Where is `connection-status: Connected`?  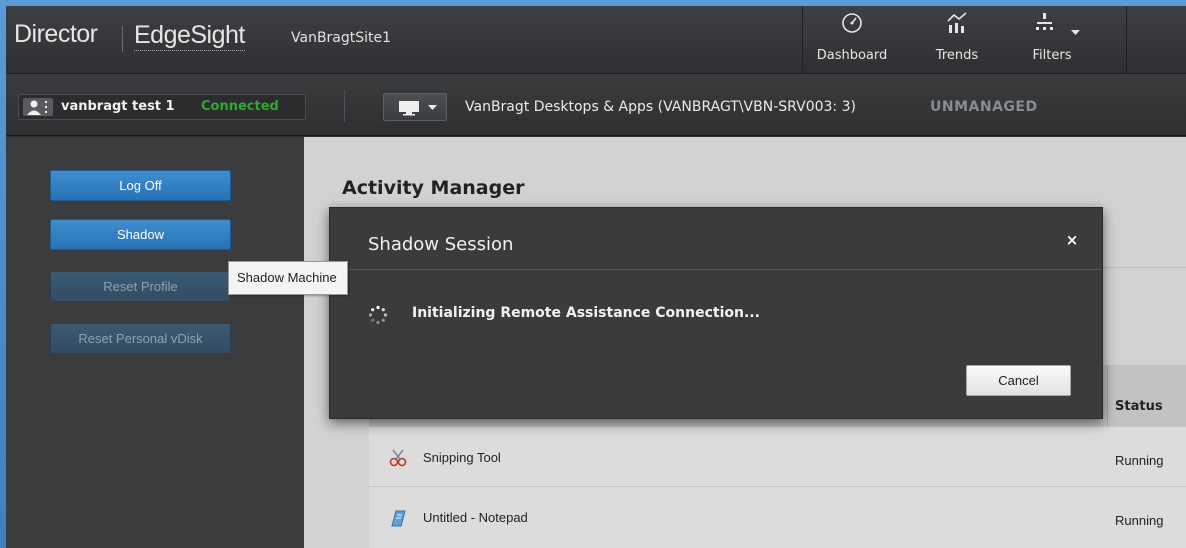 connection-status: Connected is located at coordinates (240, 106).